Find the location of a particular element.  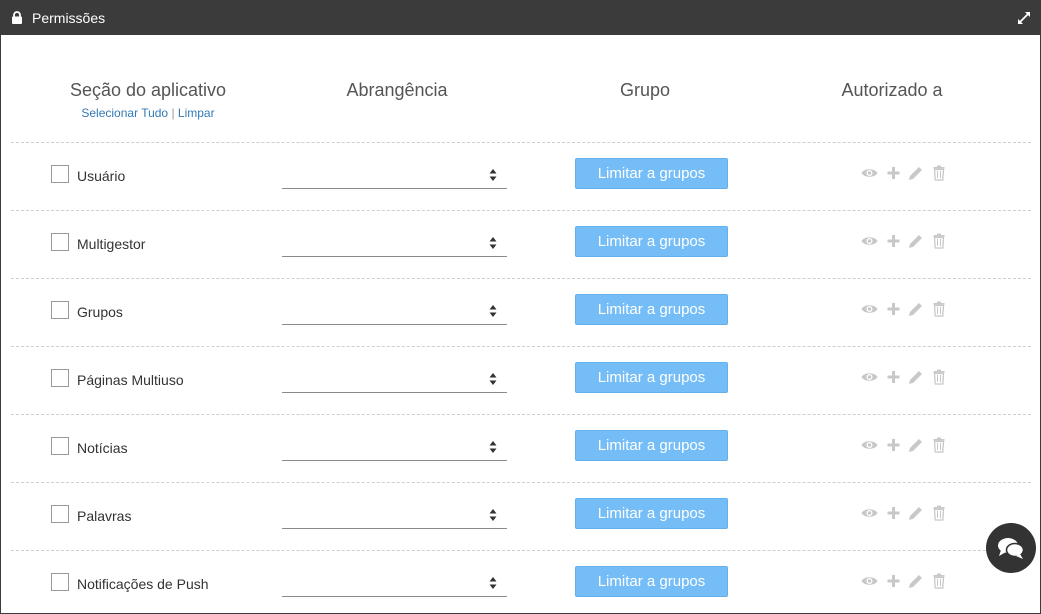

table-row: Multigestor Limitar a grupos is located at coordinates (521, 244).